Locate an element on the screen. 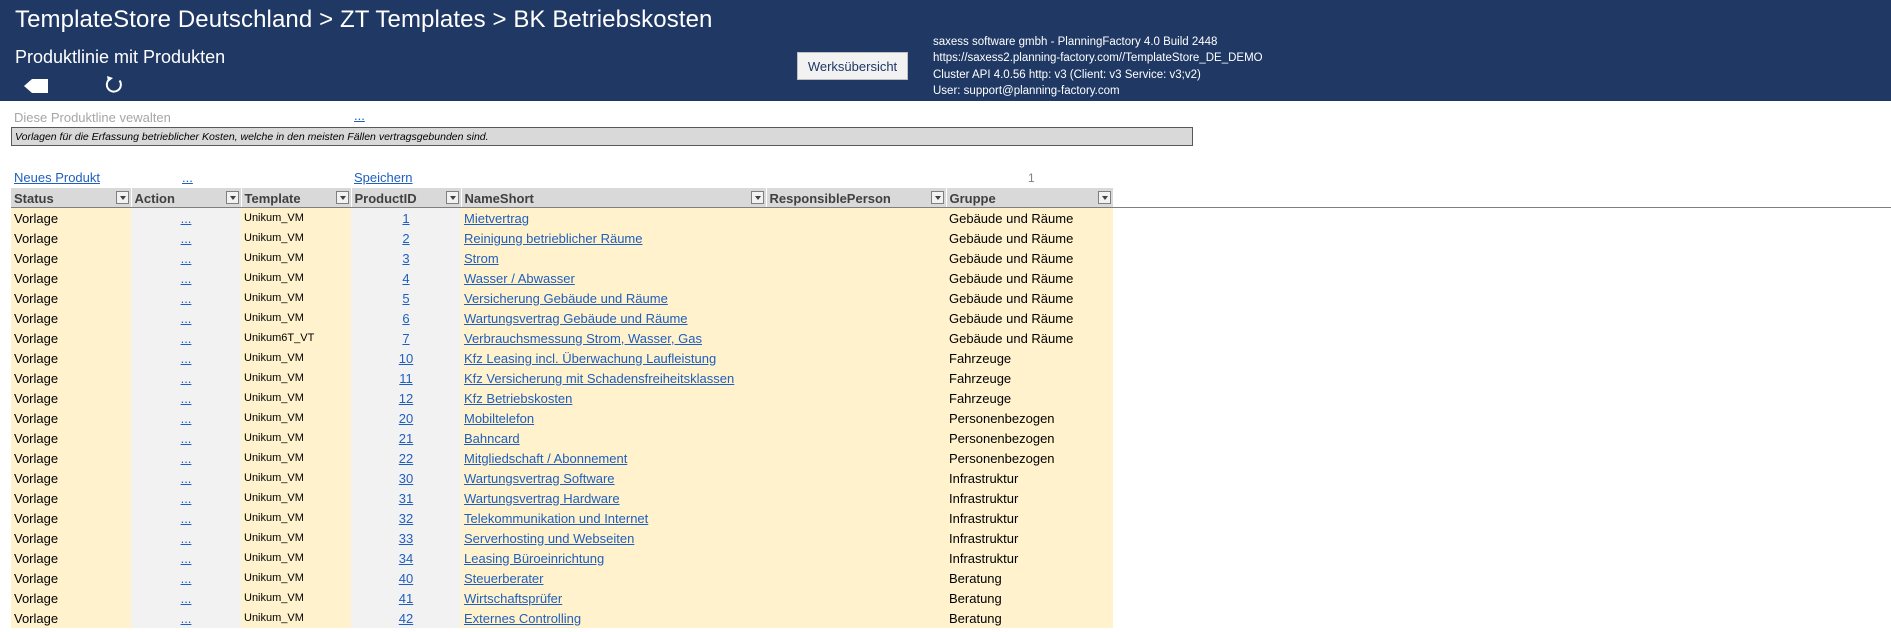  product-name-link: Wirtschaftsprüfer is located at coordinates (513, 598).